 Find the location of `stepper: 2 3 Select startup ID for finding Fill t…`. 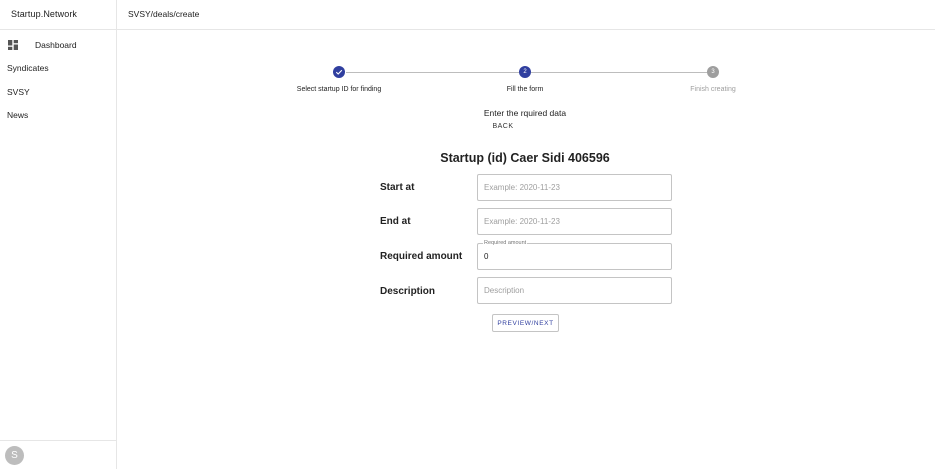

stepper: 2 3 Select startup ID for finding Fill t… is located at coordinates (517, 81).